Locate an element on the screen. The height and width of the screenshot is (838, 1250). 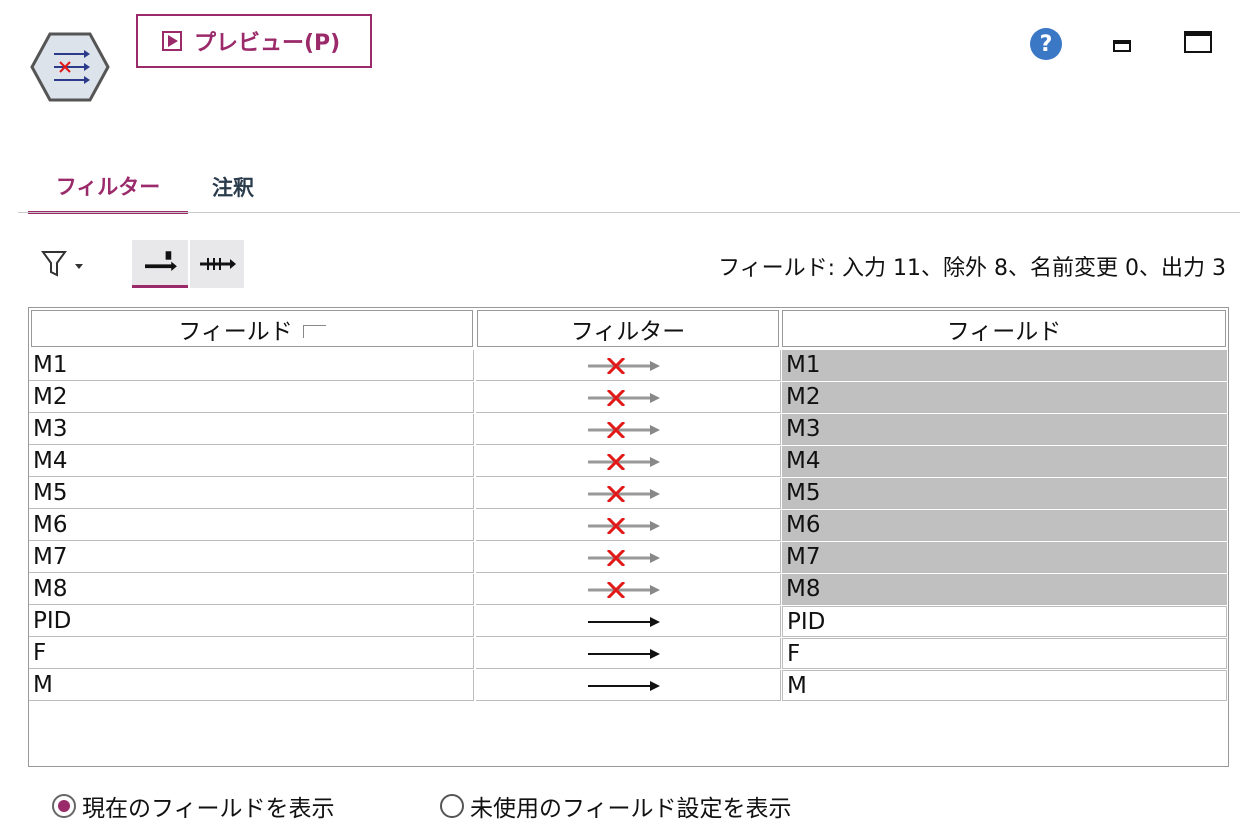
sort-indicator-icon is located at coordinates (314, 331).